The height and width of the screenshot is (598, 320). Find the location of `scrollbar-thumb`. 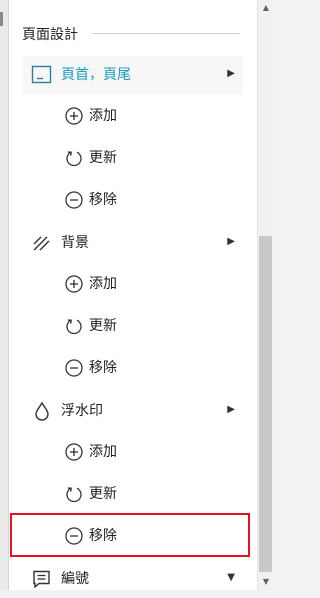

scrollbar-thumb is located at coordinates (265, 404).